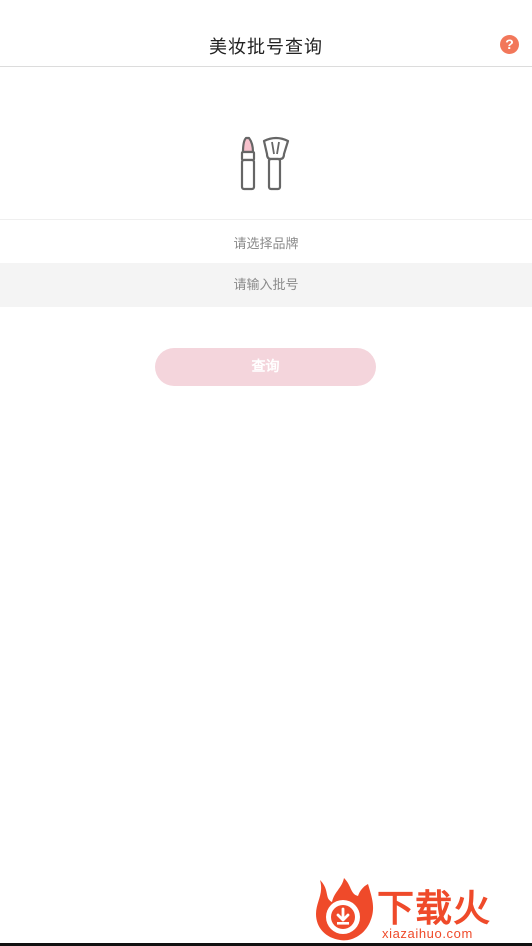 The width and height of the screenshot is (532, 946). Describe the element at coordinates (266, 47) in the screenshot. I see `page-title: 美妆批号查询` at that location.